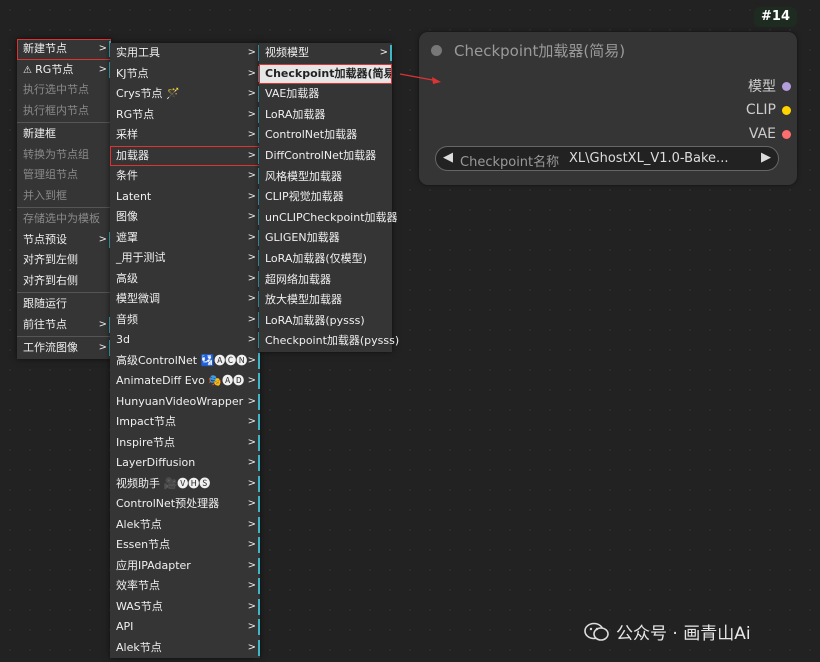 This screenshot has height=662, width=820. Describe the element at coordinates (325, 115) in the screenshot. I see `menu3-item: LoRA加载器` at that location.